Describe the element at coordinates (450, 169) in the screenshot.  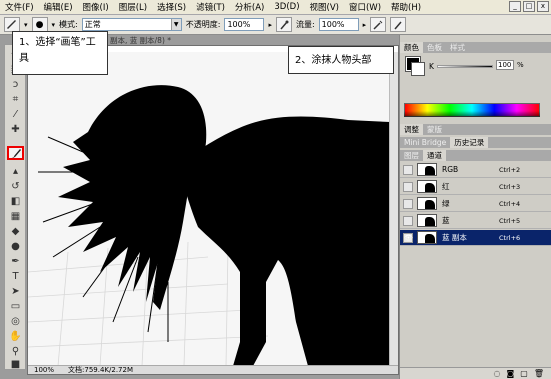
I see `channel-name: RGB` at that location.